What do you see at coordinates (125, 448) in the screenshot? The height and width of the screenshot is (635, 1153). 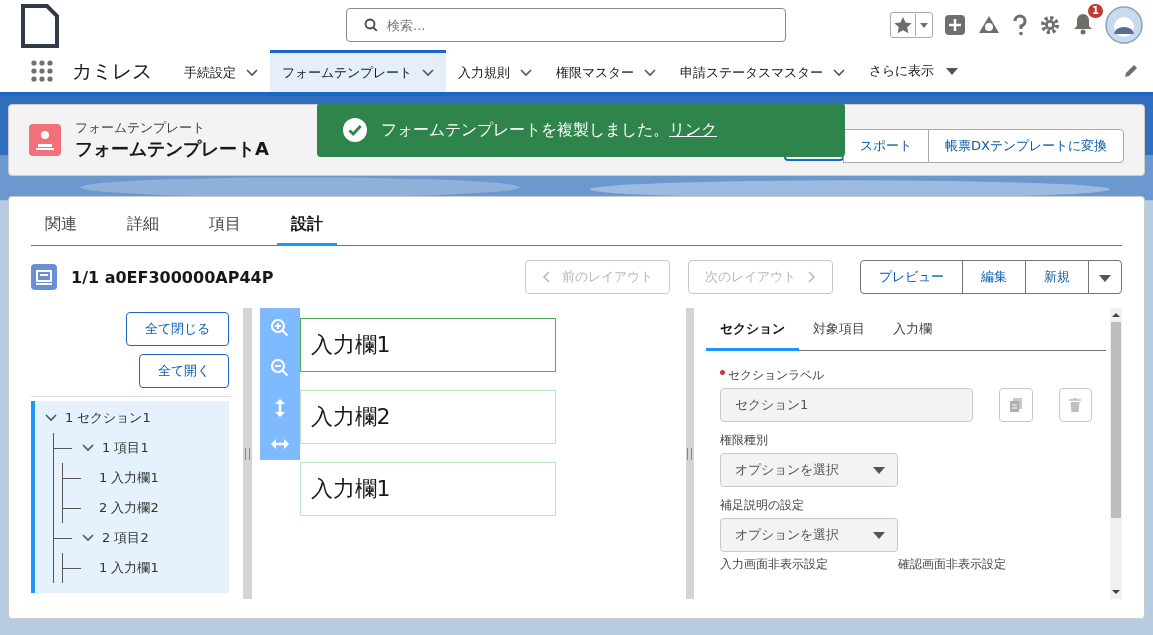 I see `tree-item: 1 項目1` at bounding box center [125, 448].